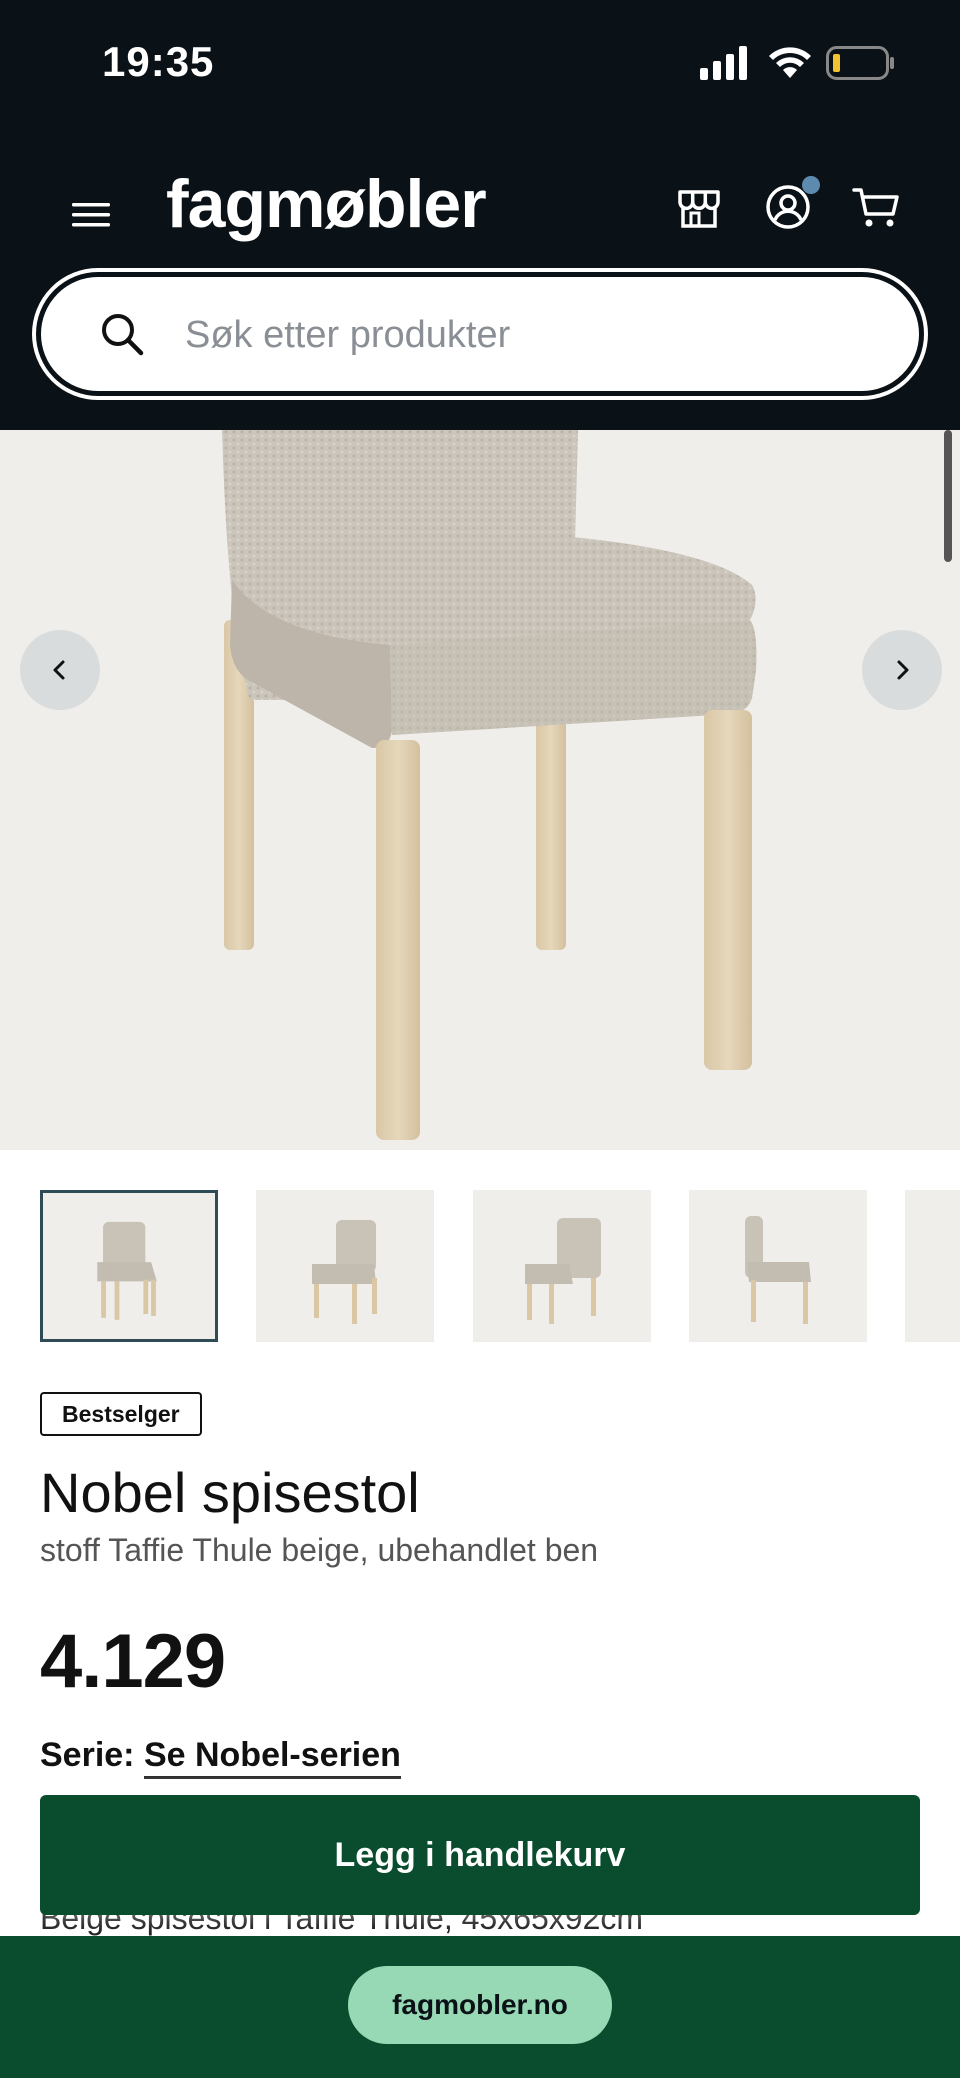 The height and width of the screenshot is (2078, 960). What do you see at coordinates (158, 61) in the screenshot?
I see `status-time: 19:35` at bounding box center [158, 61].